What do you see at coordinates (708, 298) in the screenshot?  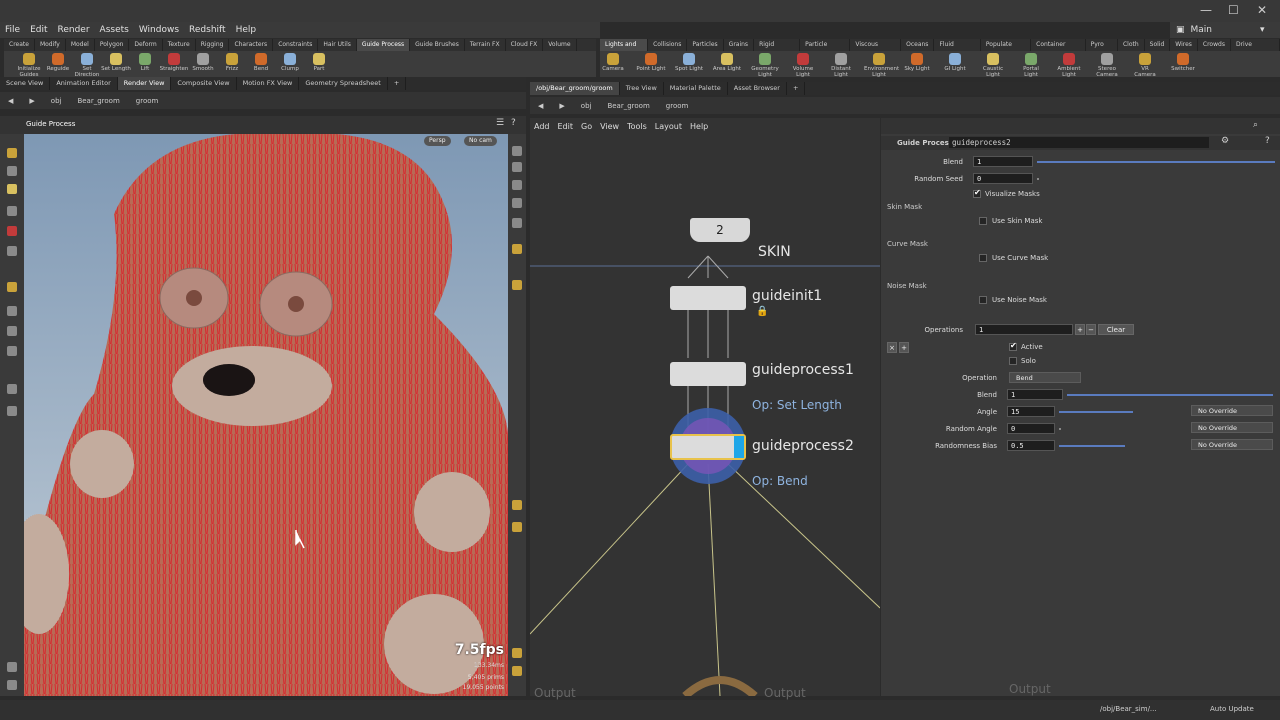 I see `guideinit1-node` at bounding box center [708, 298].